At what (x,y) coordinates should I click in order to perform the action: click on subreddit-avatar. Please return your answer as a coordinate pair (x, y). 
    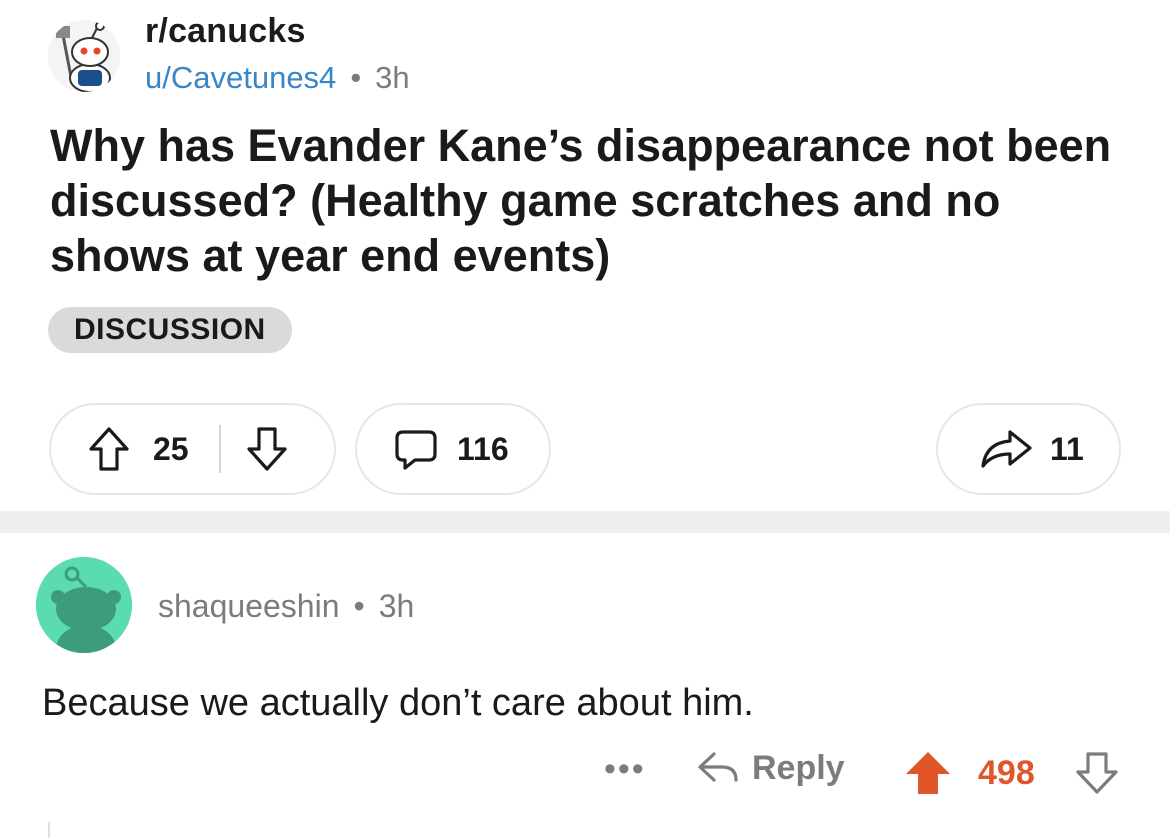
    Looking at the image, I should click on (84, 56).